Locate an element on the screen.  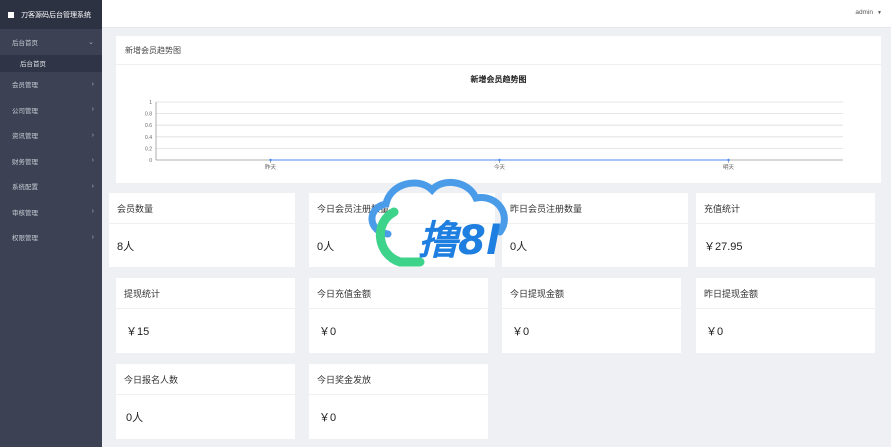
chevron-down-icon: ⌄ is located at coordinates (91, 42).